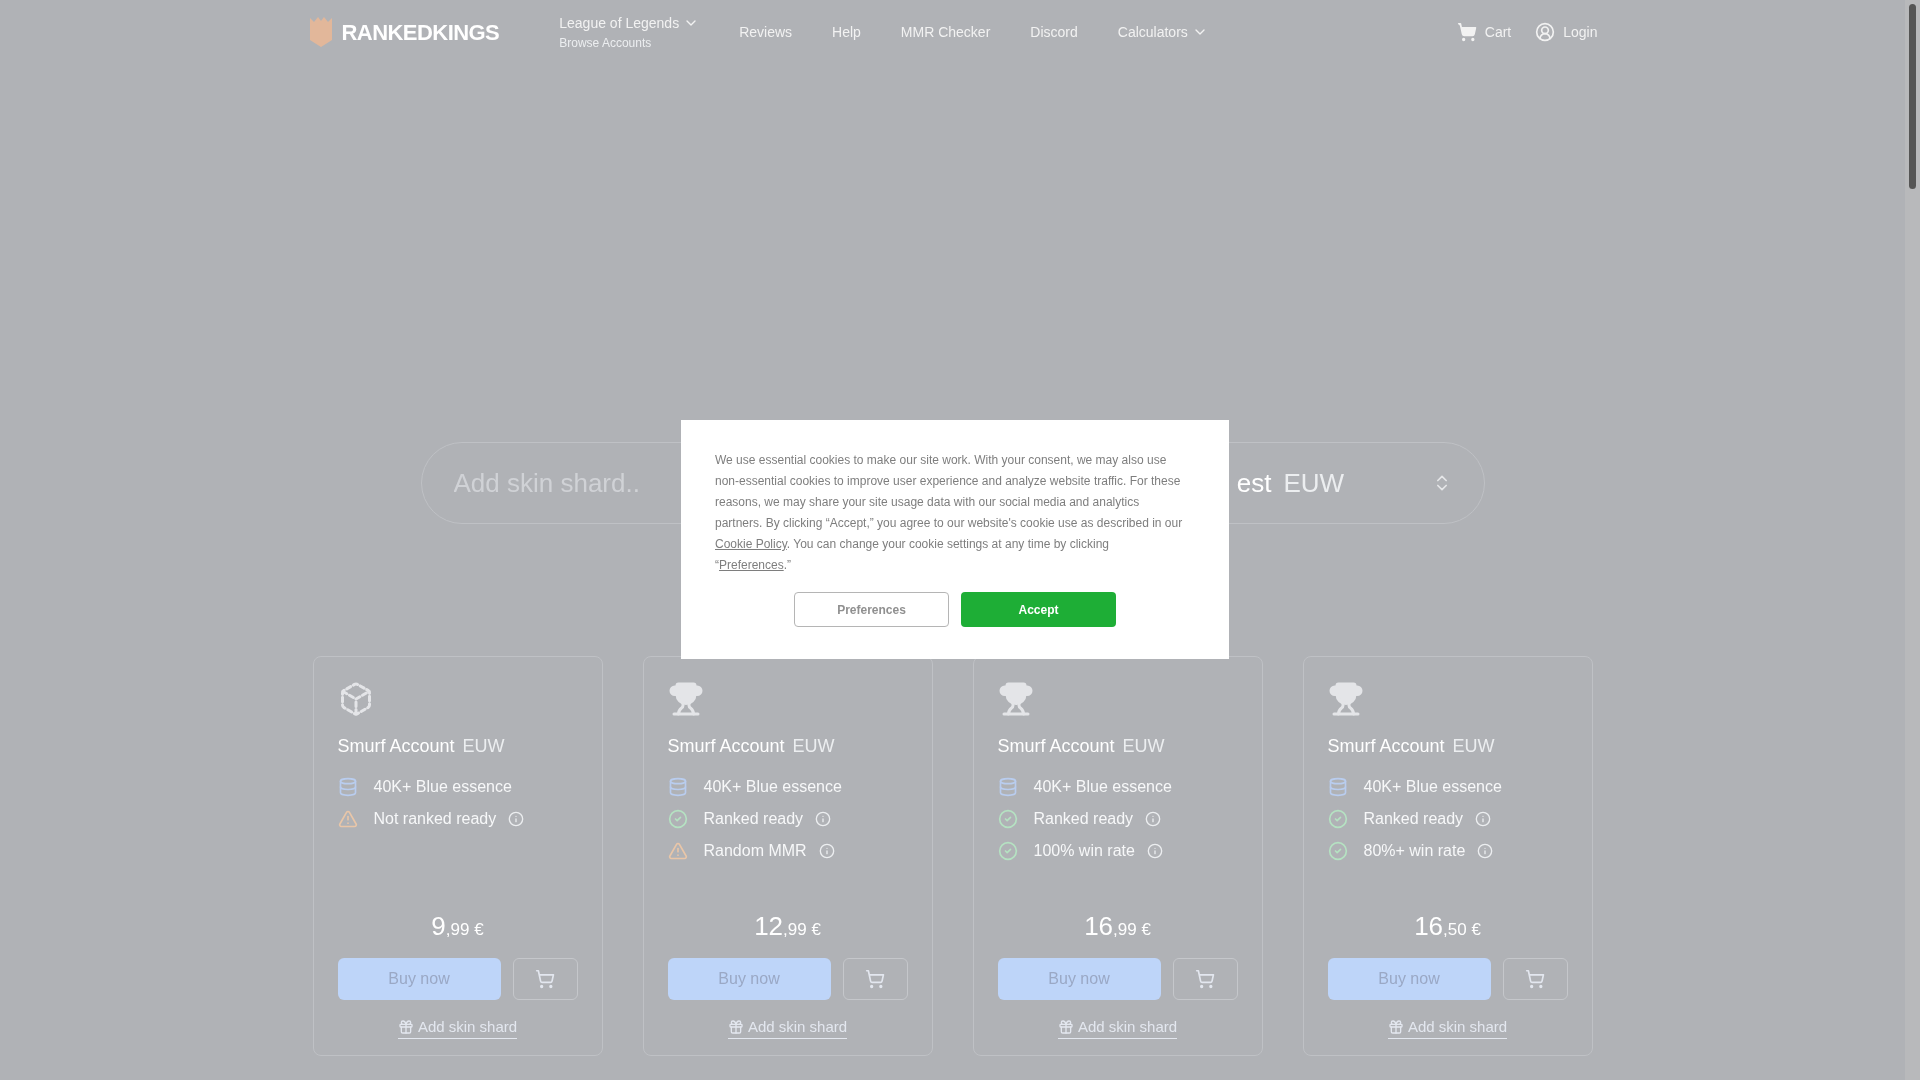 The width and height of the screenshot is (1920, 1080). I want to click on nav-link: Help, so click(846, 32).